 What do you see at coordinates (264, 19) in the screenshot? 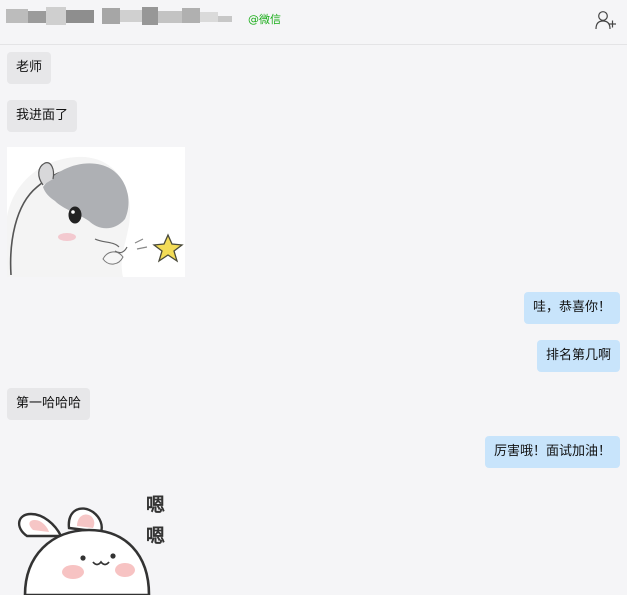
I see `wechat-source-tag: @微信` at bounding box center [264, 19].